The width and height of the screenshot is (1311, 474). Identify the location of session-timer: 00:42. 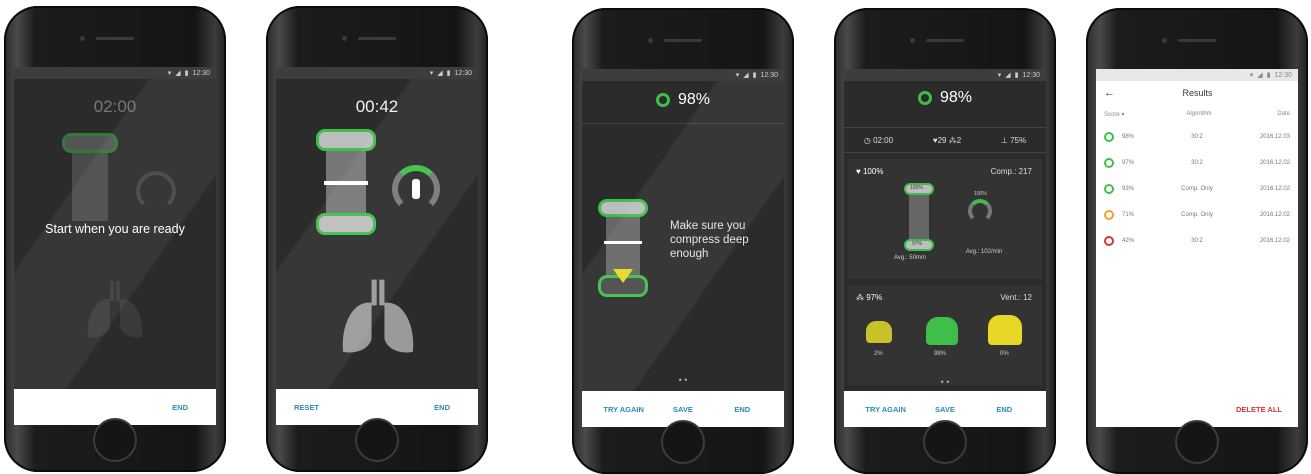
(377, 106).